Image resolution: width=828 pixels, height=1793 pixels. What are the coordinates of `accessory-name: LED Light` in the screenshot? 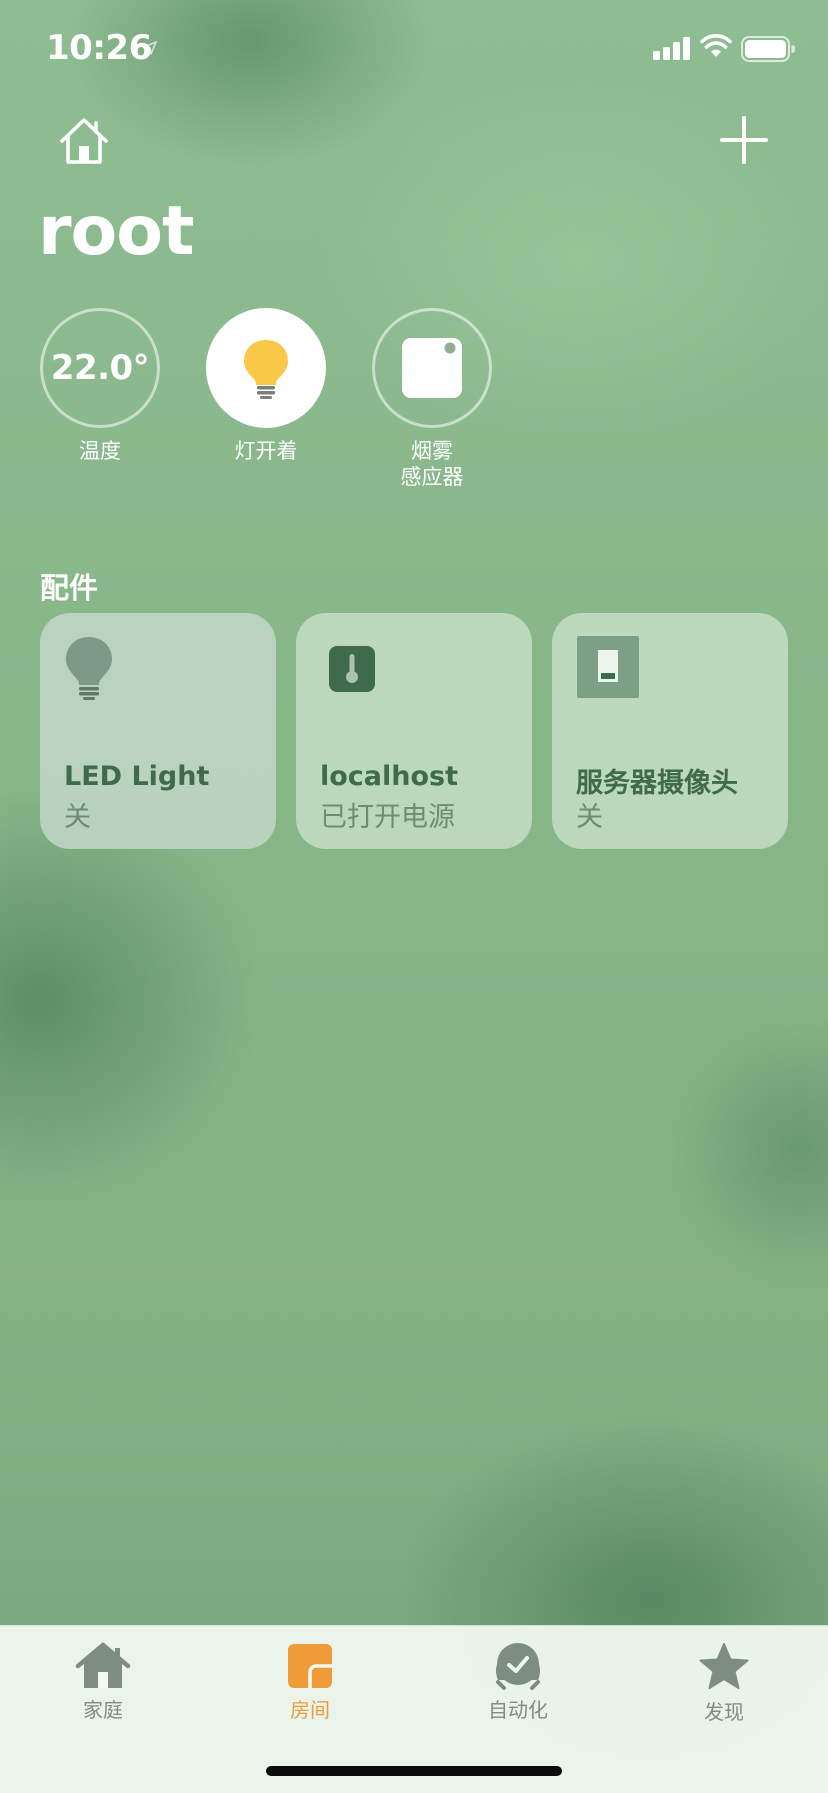 It's located at (137, 776).